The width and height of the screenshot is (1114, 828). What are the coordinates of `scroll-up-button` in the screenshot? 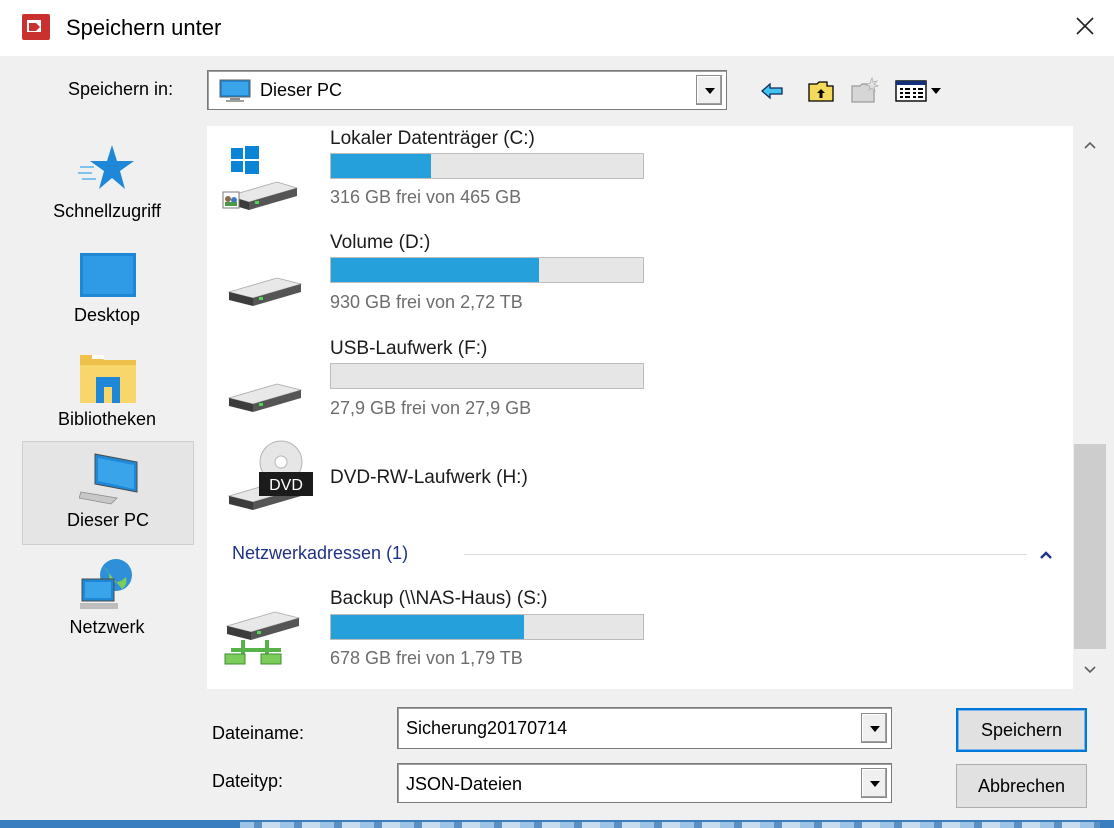 It's located at (1090, 145).